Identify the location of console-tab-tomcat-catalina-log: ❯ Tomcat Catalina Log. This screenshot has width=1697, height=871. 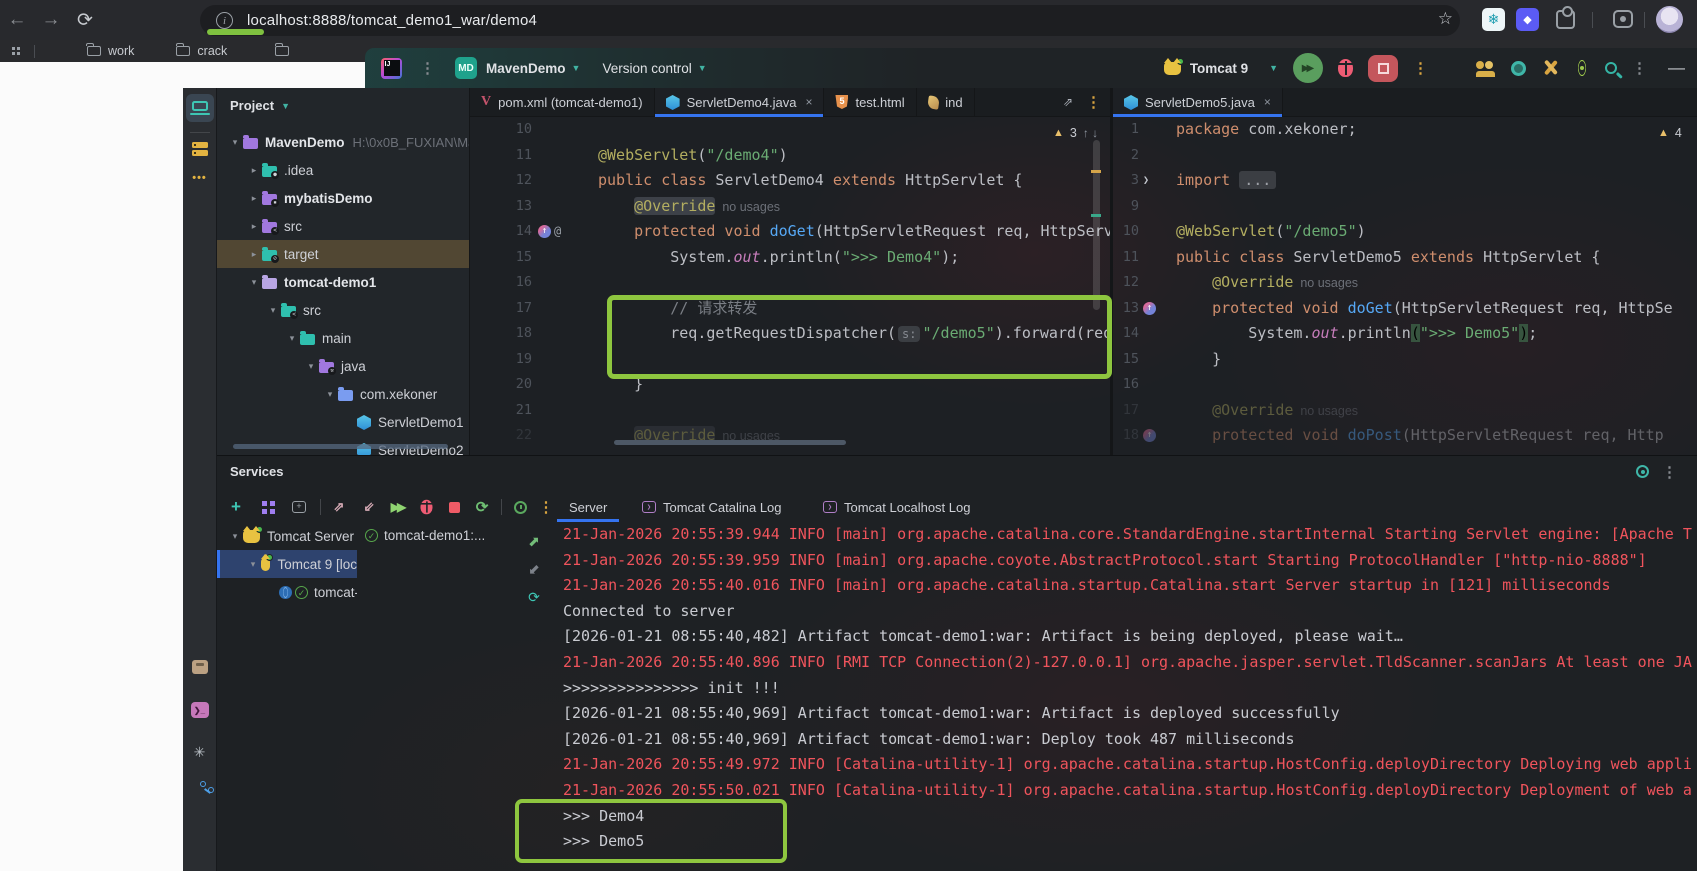
(712, 507).